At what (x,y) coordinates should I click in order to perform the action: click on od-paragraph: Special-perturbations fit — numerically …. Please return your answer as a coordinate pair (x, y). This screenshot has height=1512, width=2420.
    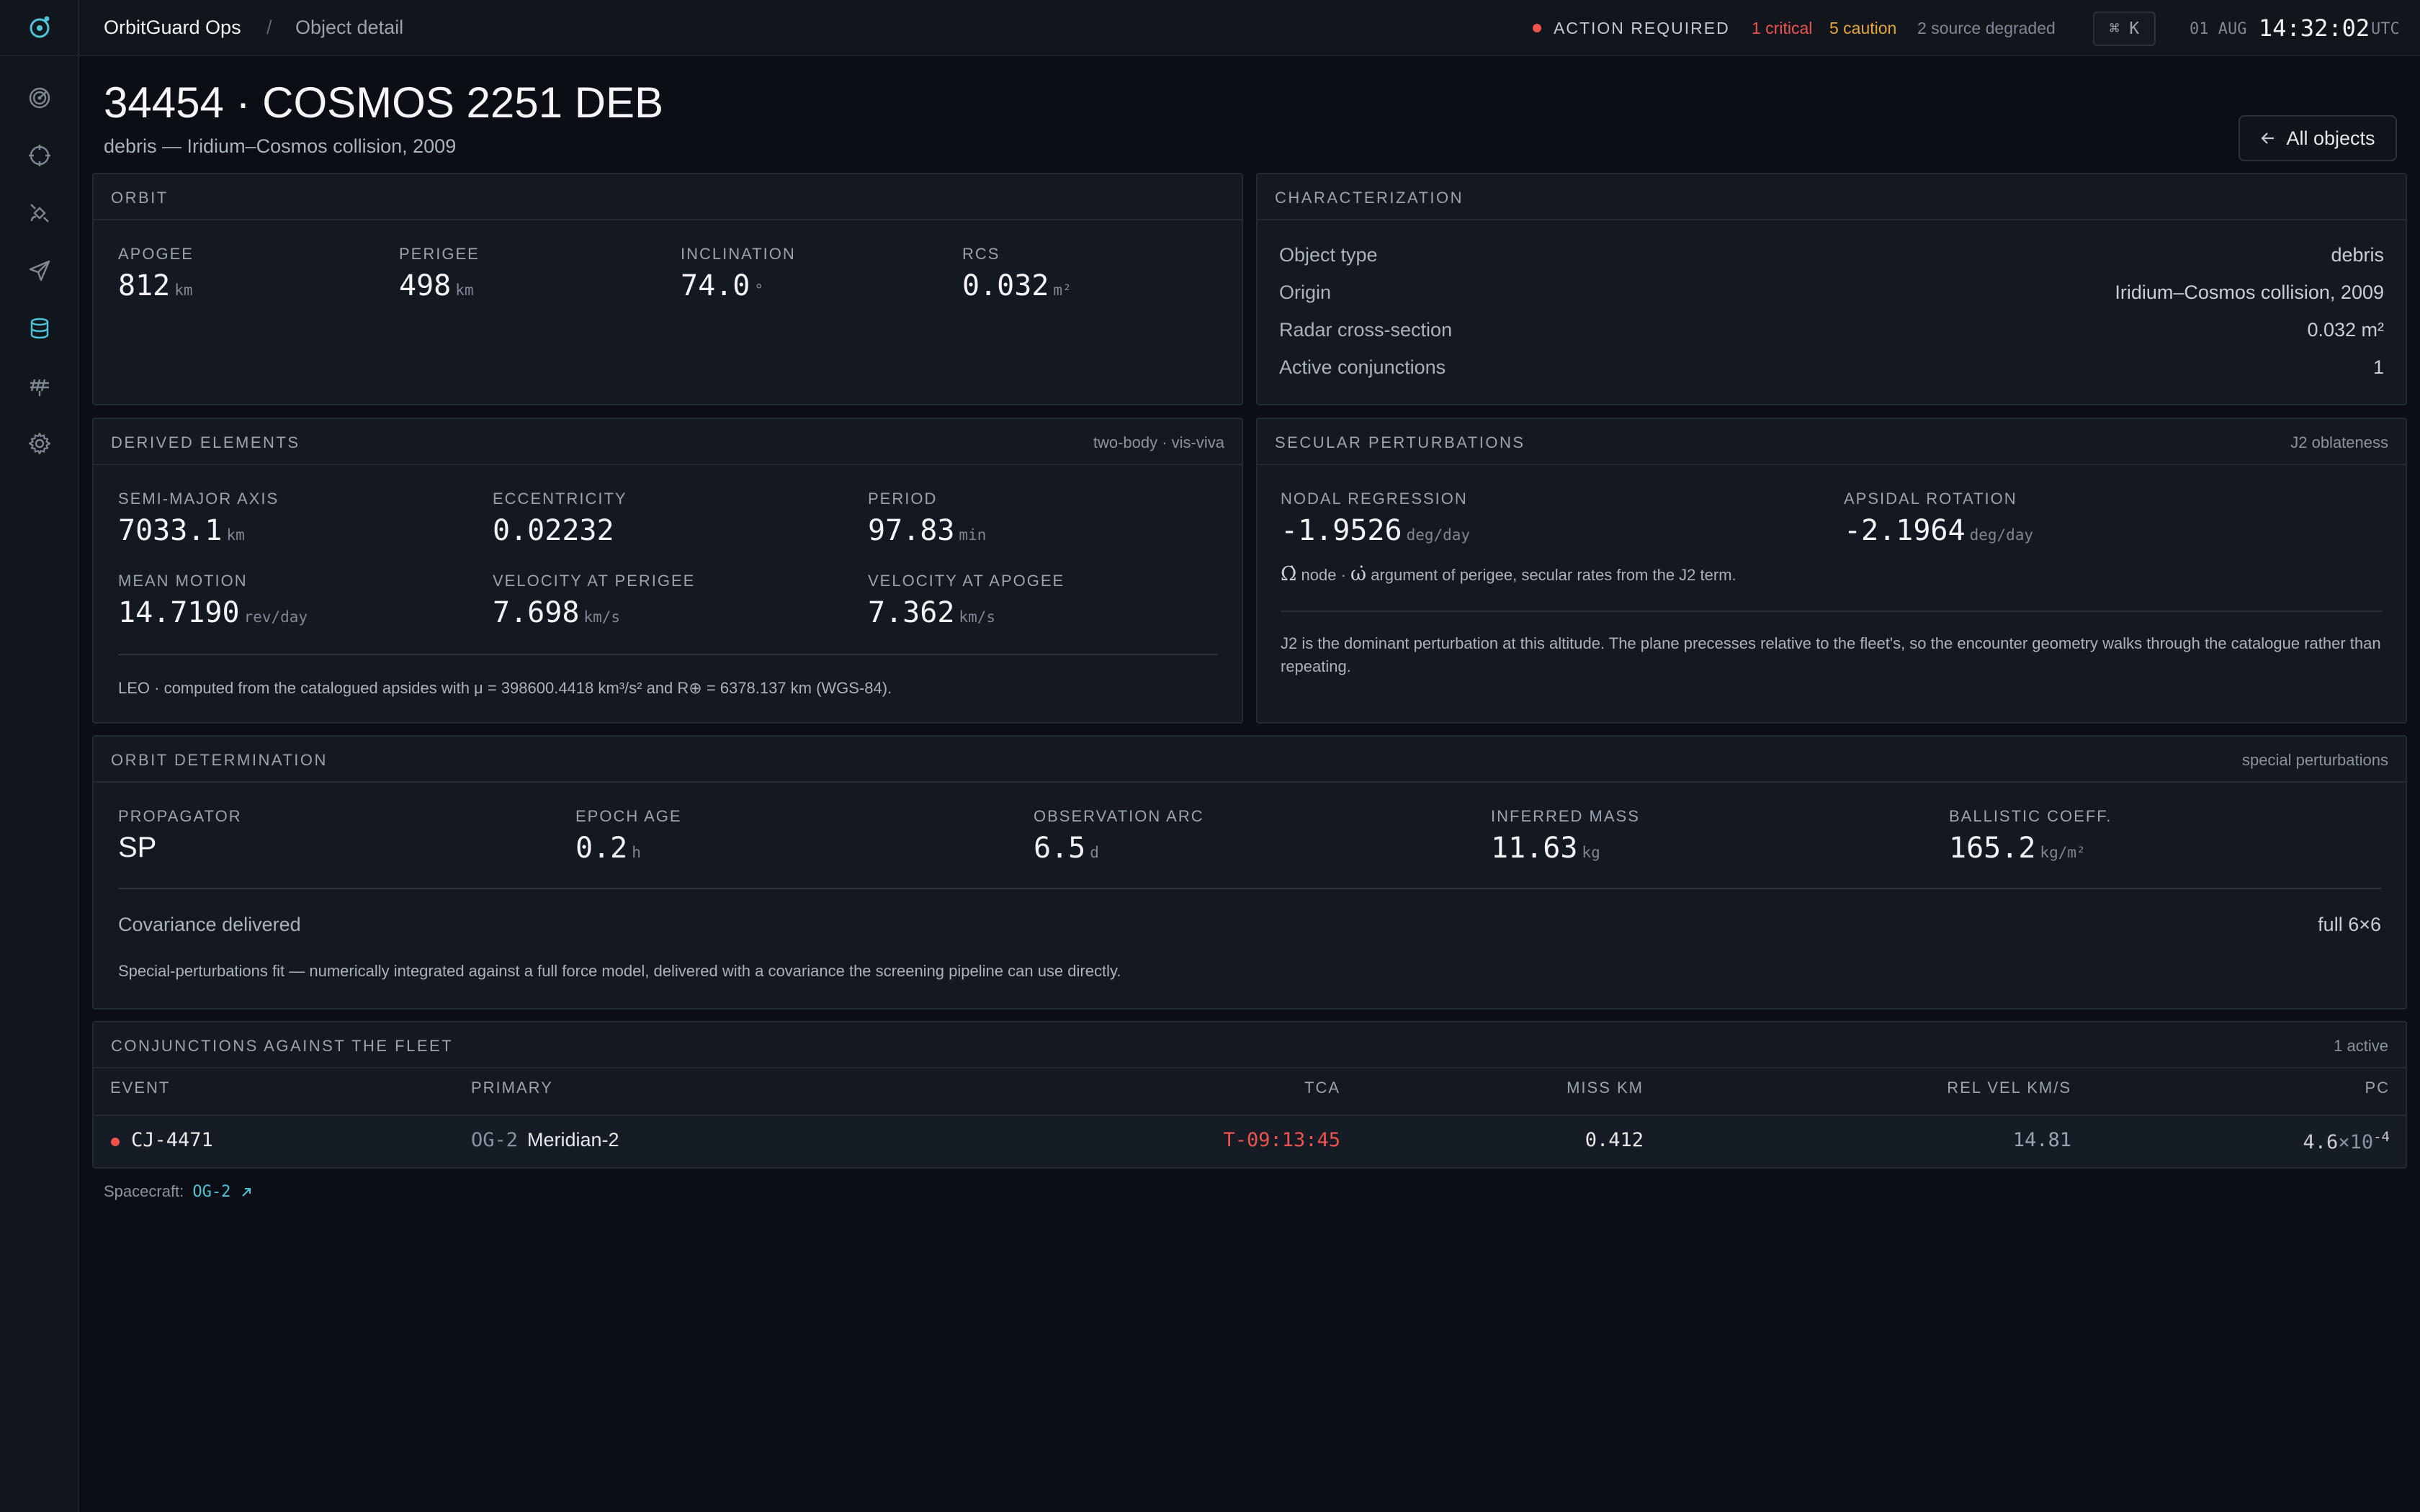
    Looking at the image, I should click on (619, 971).